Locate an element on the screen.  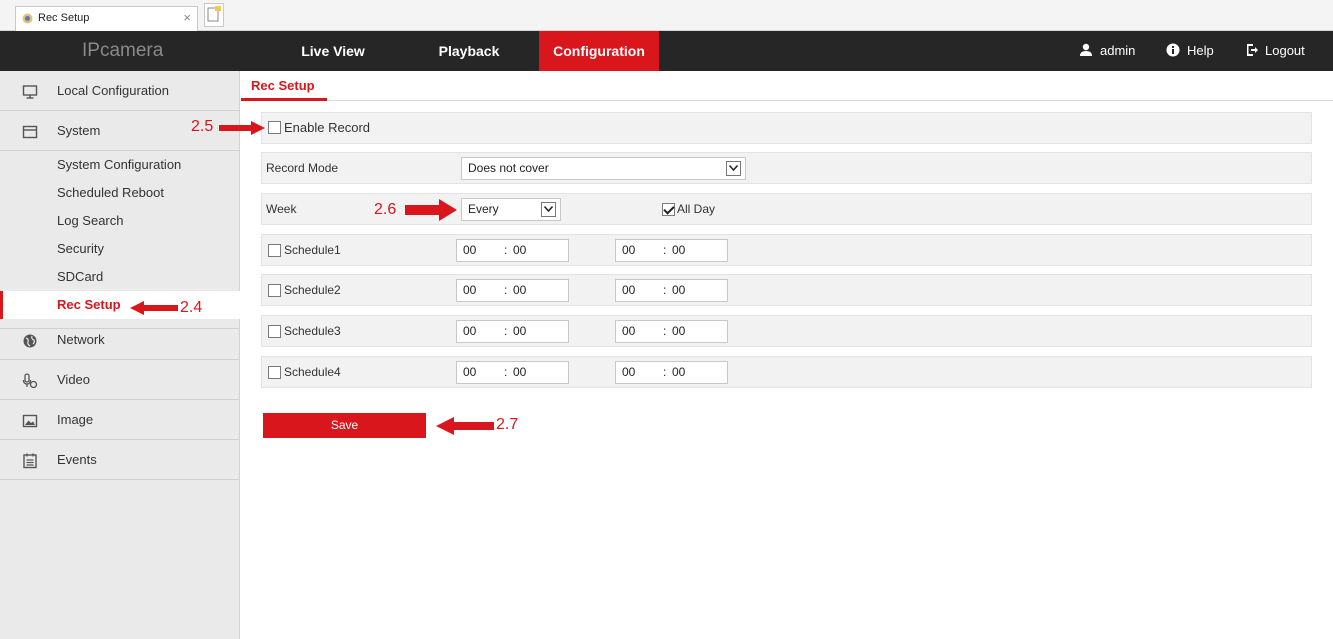
schedule2-start-time: 00 is located at coordinates (512, 290).